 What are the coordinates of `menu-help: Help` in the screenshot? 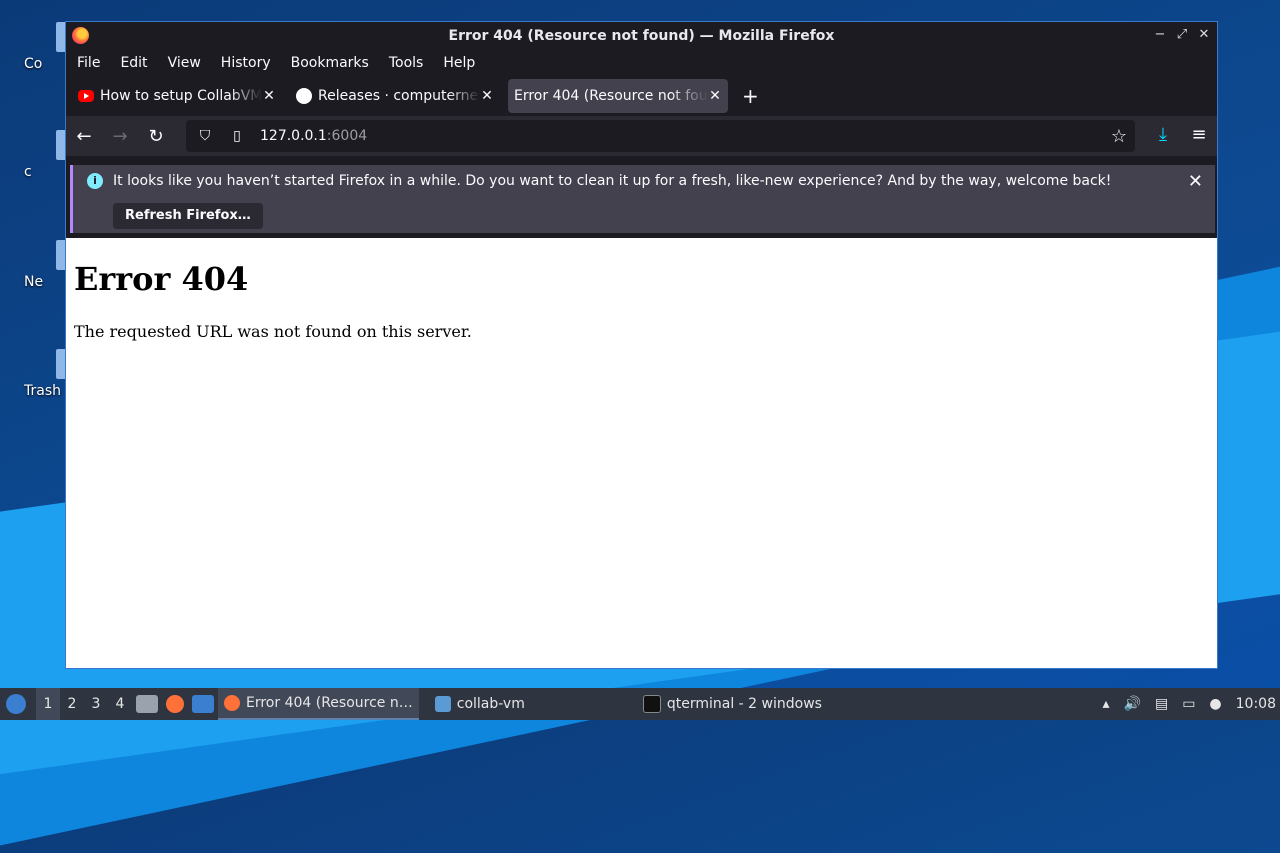 It's located at (459, 63).